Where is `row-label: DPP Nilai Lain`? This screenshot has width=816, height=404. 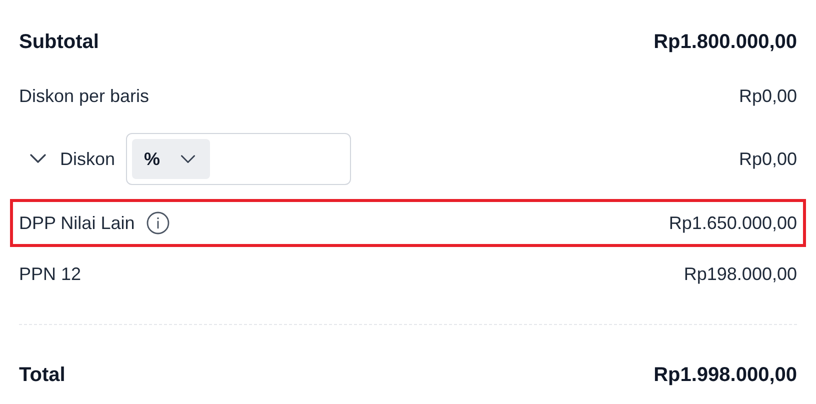 row-label: DPP Nilai Lain is located at coordinates (77, 223).